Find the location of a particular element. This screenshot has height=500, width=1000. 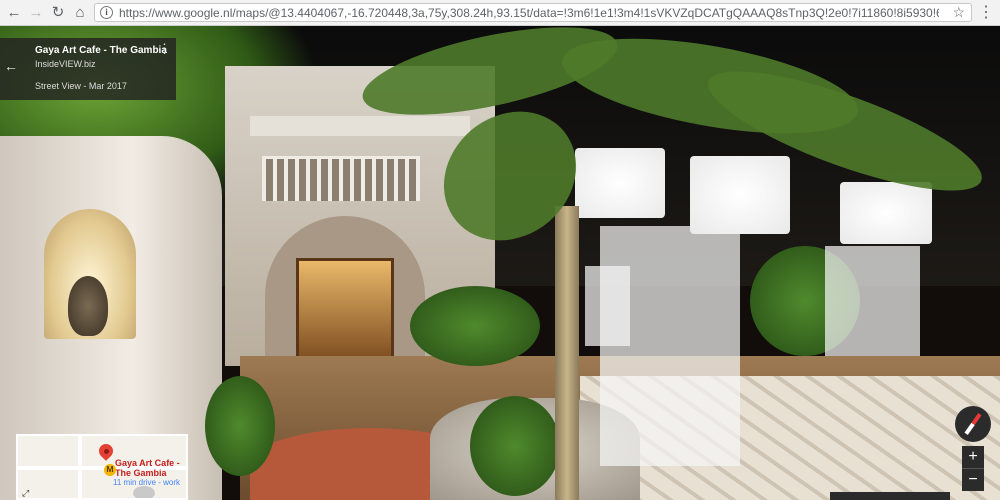

browser-menu-icon: ⋮ is located at coordinates (986, 13).